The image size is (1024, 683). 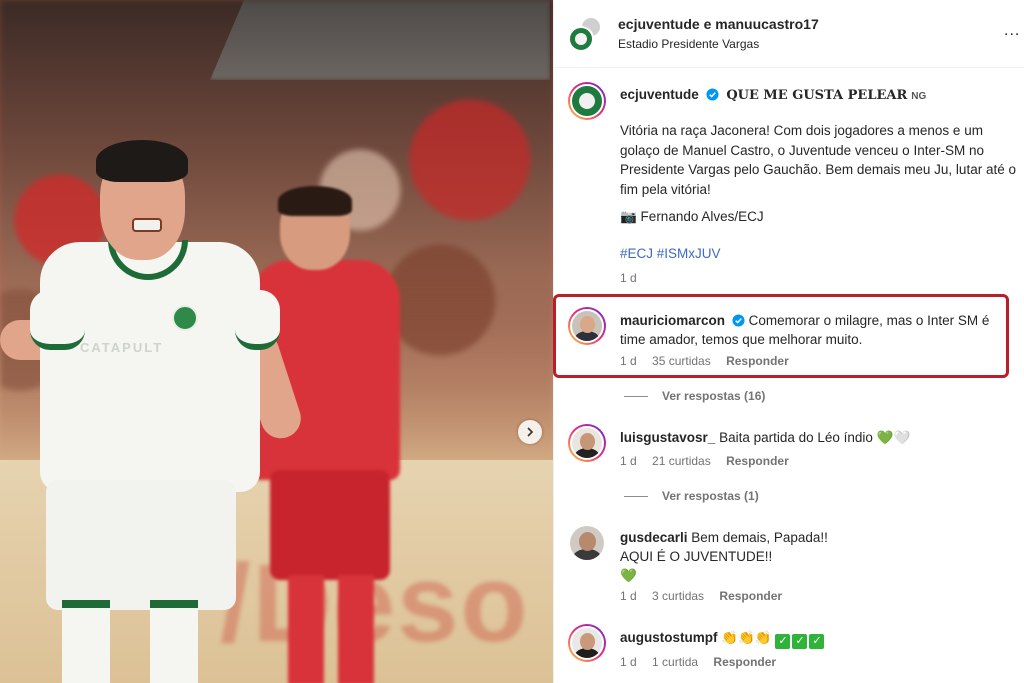 I want to click on view-replies-button: Ver respostas (16), so click(x=692, y=396).